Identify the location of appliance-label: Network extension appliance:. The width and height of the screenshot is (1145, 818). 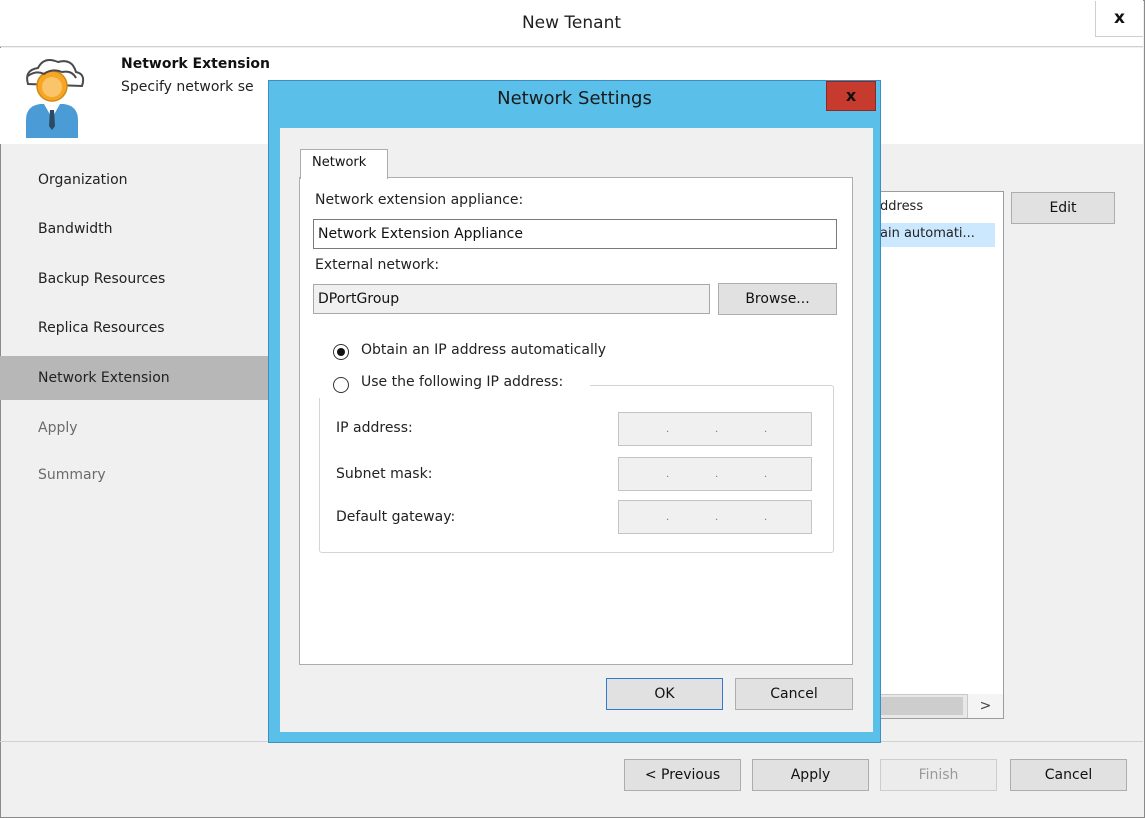
(419, 200).